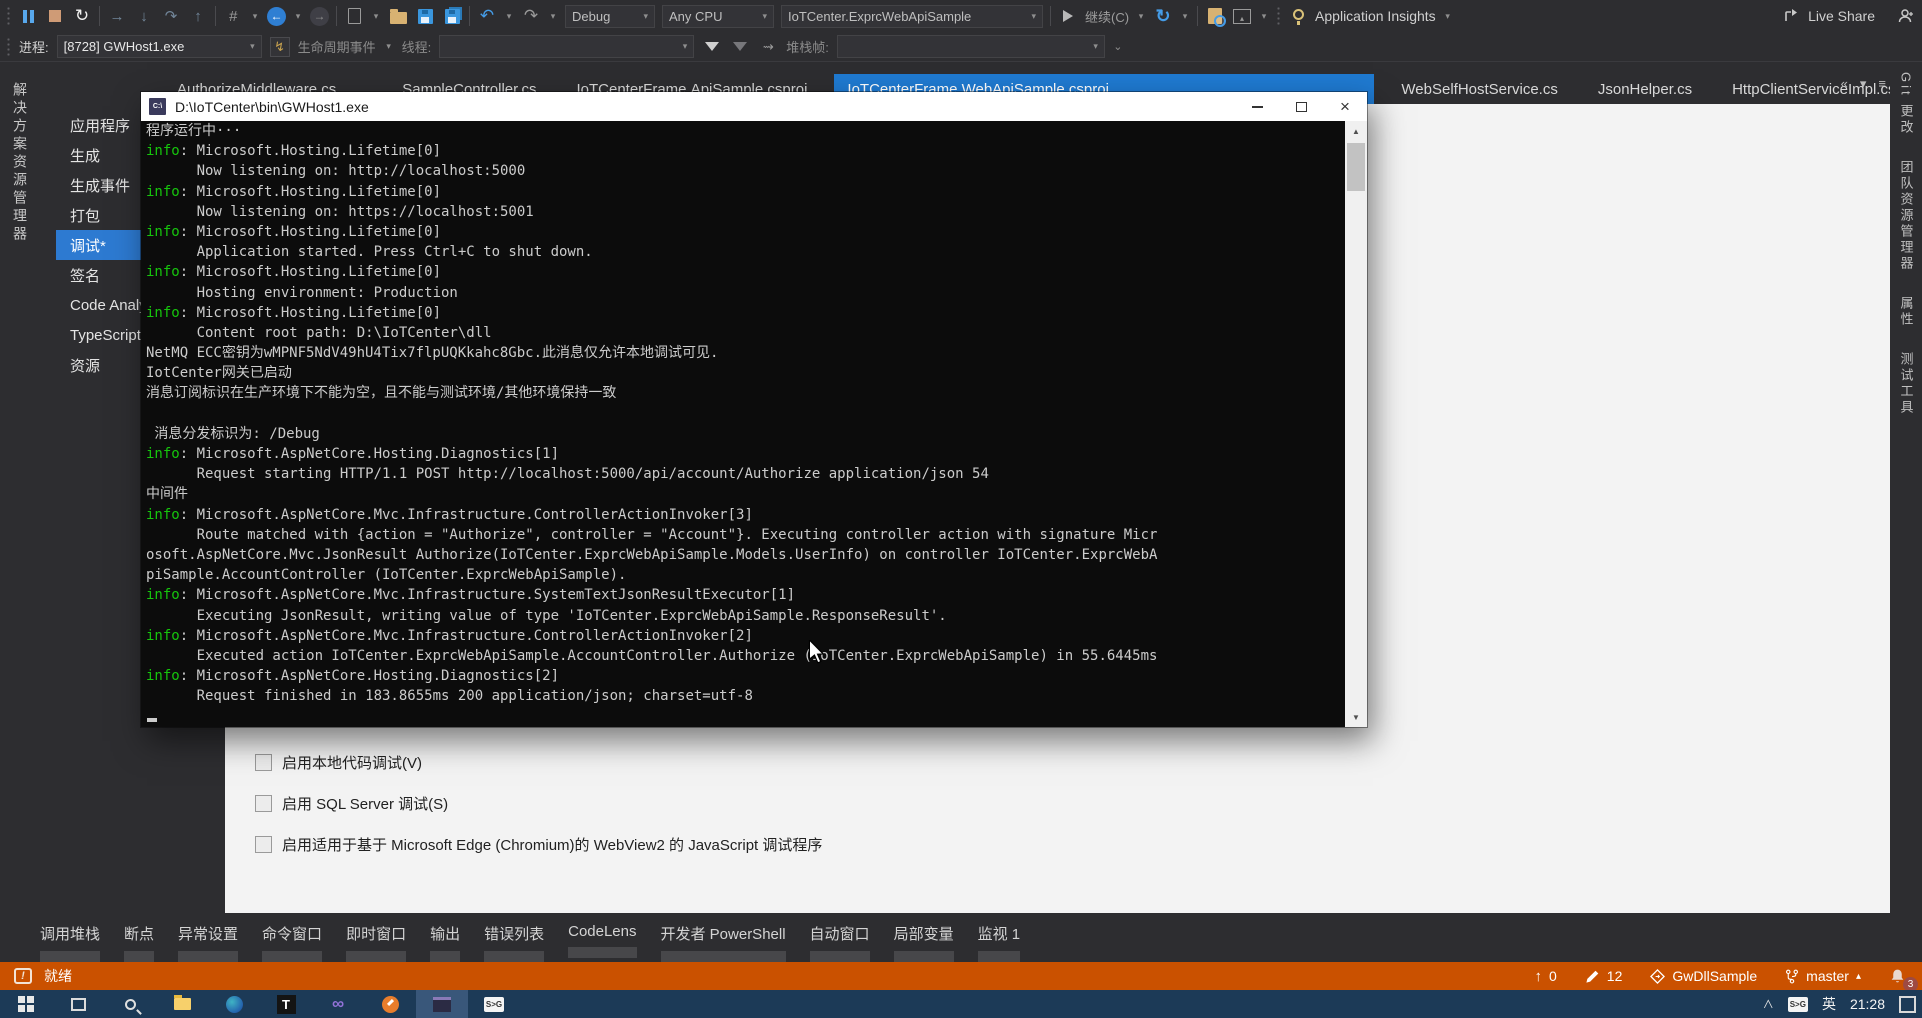 This screenshot has width=1922, height=1018. Describe the element at coordinates (1768, 1004) in the screenshot. I see `tray-chevron-icon: ∧` at that location.